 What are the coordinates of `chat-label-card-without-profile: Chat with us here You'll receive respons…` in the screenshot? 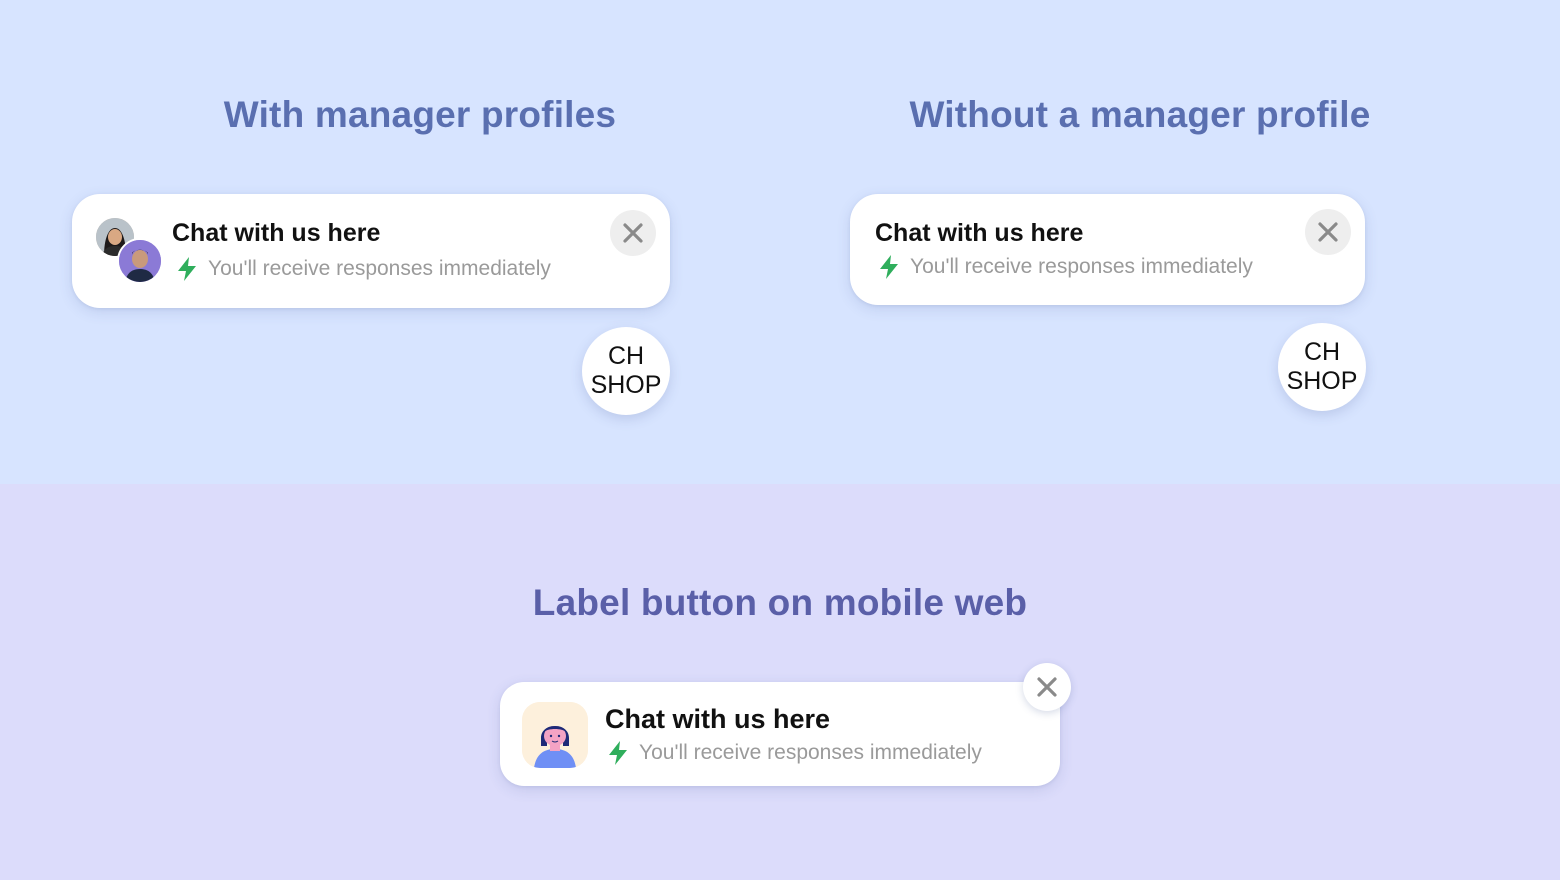 It's located at (1107, 249).